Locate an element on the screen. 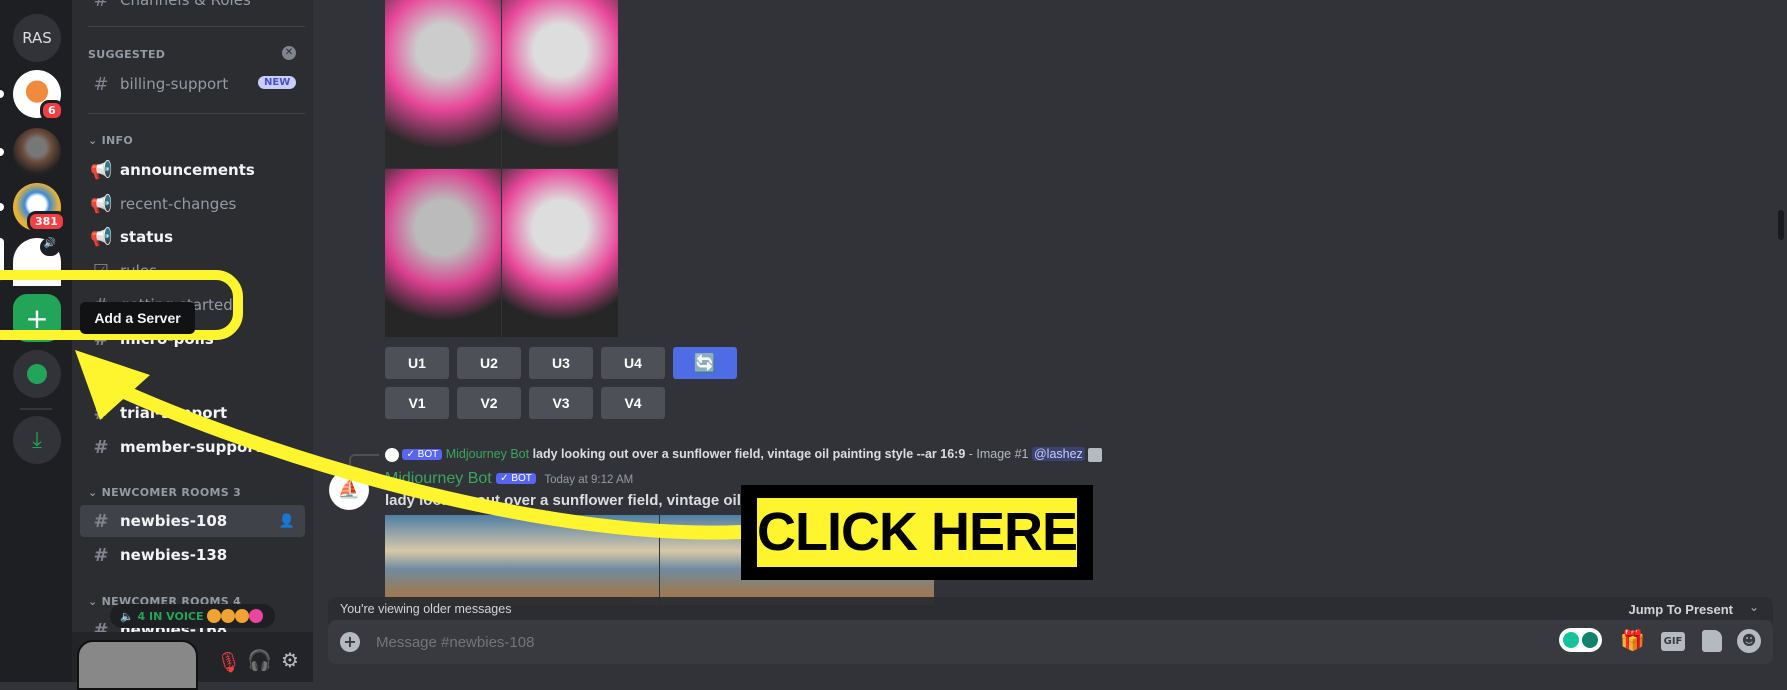  arrow-line is located at coordinates (429, 461).